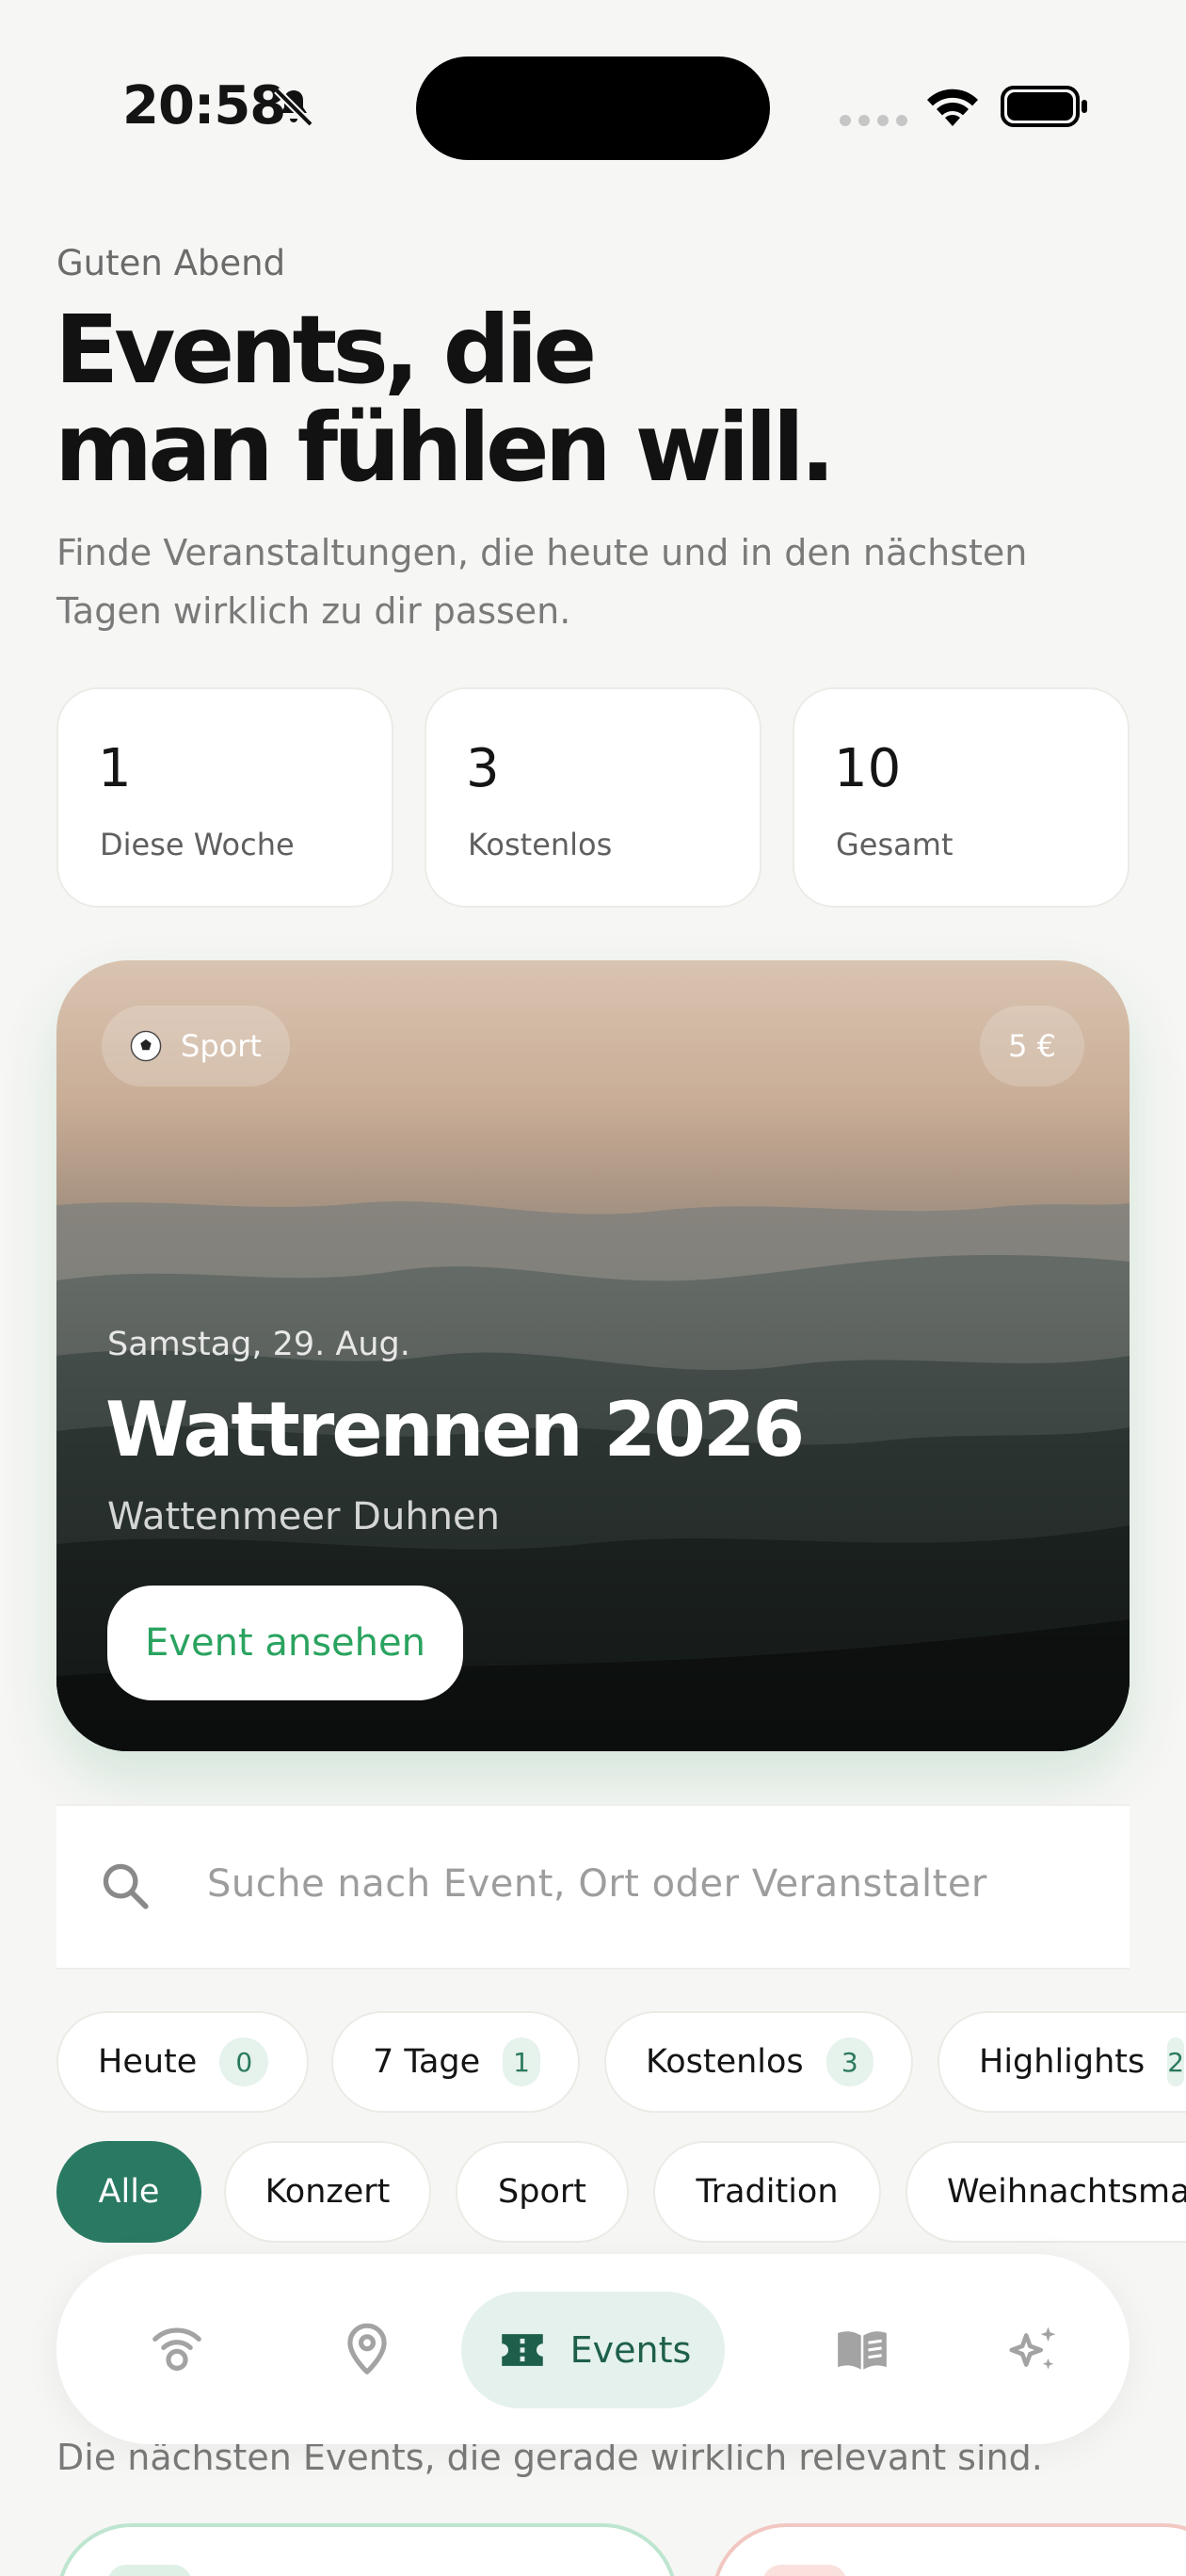 This screenshot has height=2576, width=1186. What do you see at coordinates (540, 844) in the screenshot?
I see `stat-label: Kostenlos` at bounding box center [540, 844].